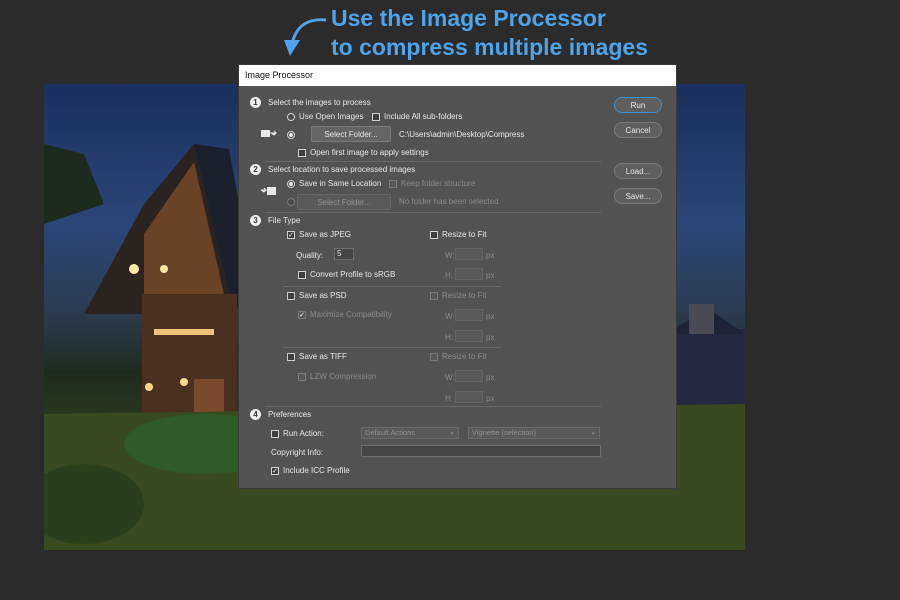  What do you see at coordinates (434, 357) in the screenshot?
I see `tiff-resize-checkbox` at bounding box center [434, 357].